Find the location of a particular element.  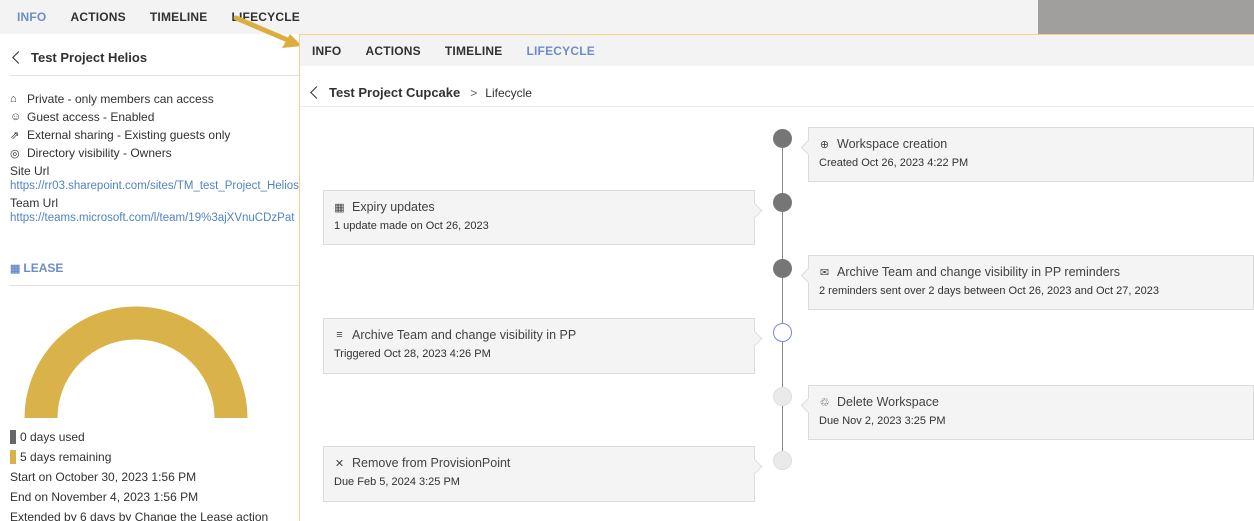

reminder-icon: ✉ is located at coordinates (824, 272).